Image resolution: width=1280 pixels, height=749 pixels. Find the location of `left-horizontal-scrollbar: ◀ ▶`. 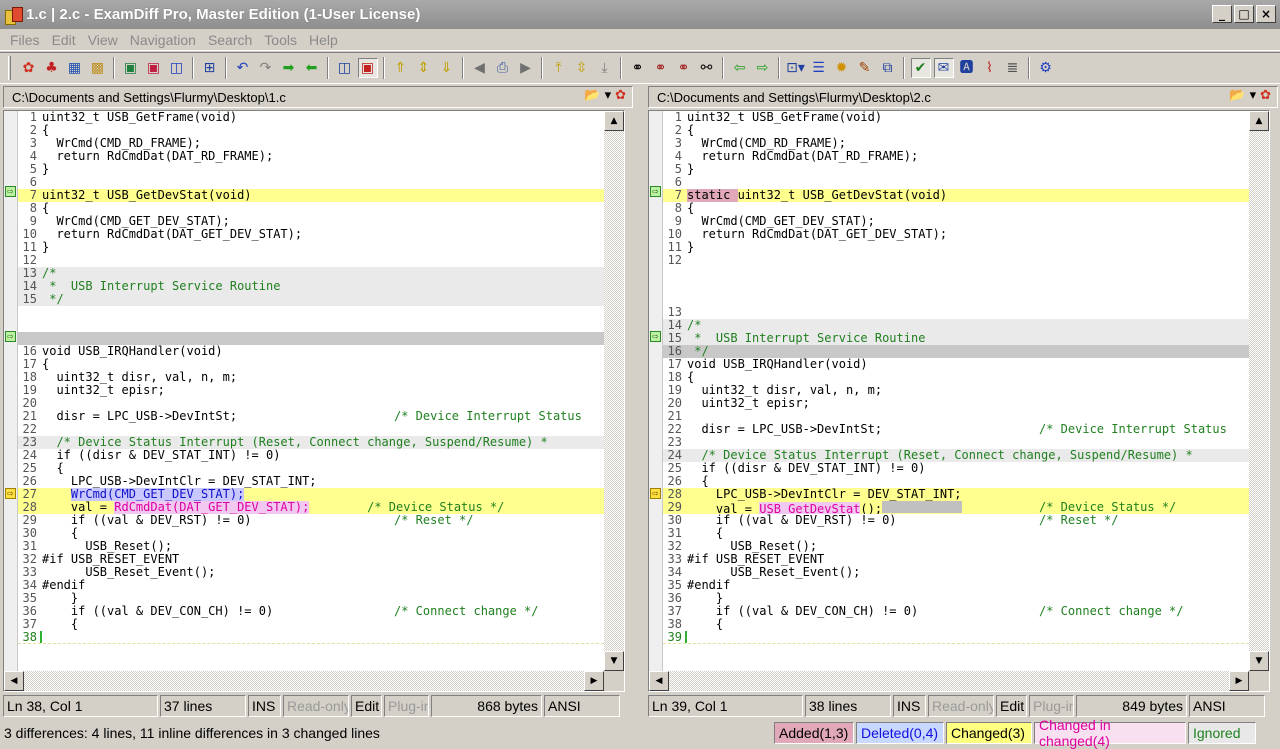

left-horizontal-scrollbar: ◀ ▶ is located at coordinates (304, 681).